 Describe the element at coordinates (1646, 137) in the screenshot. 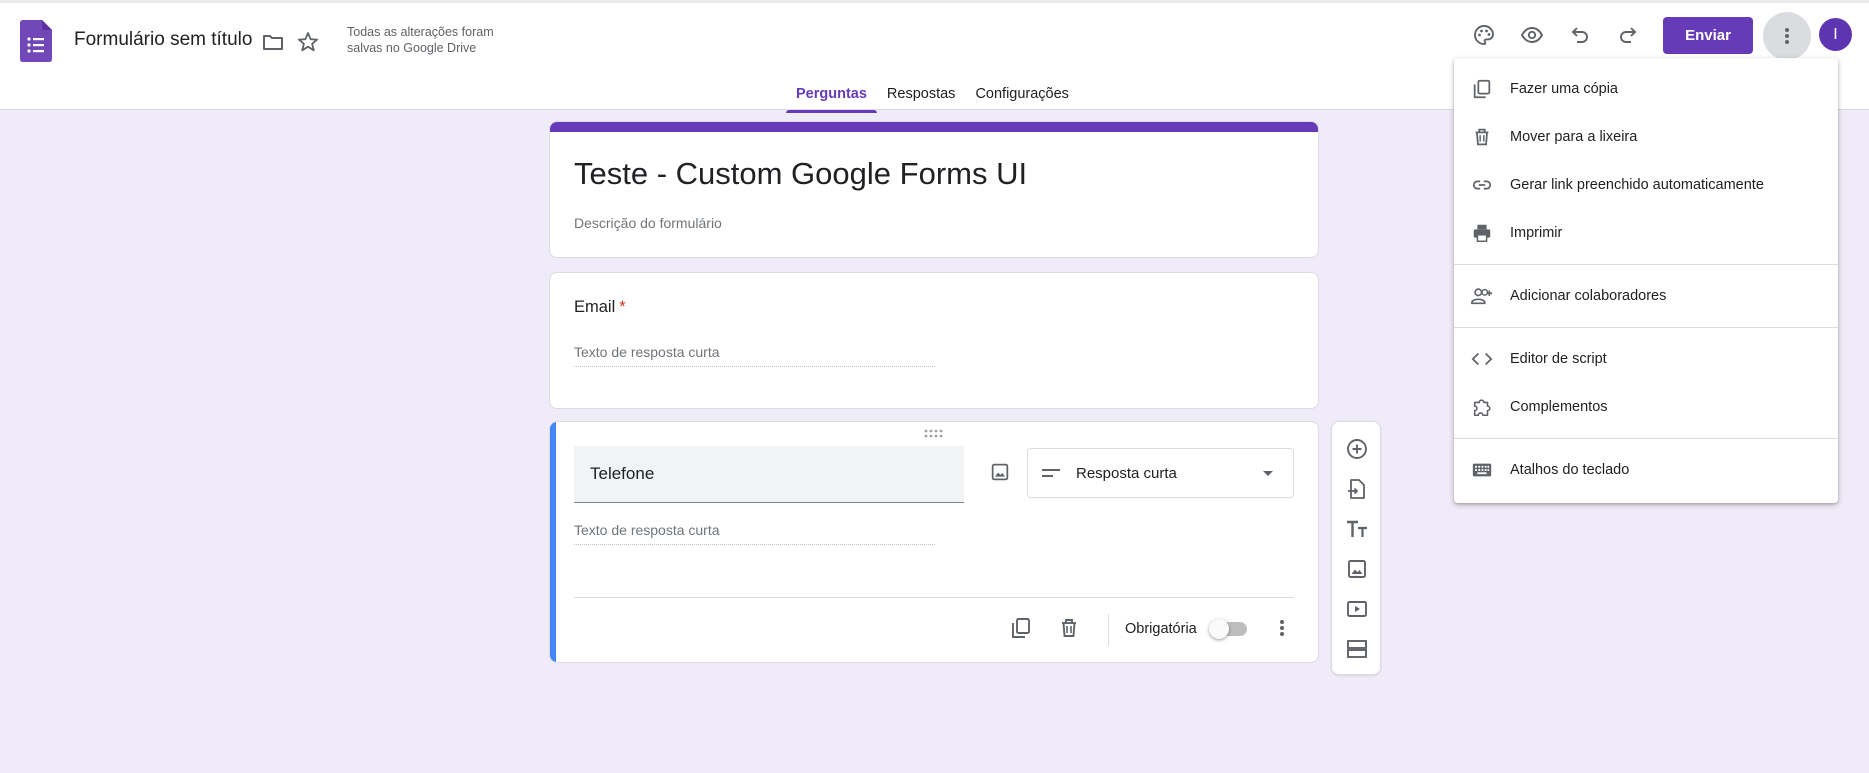

I see `menu-item-move-to-trash: Mover para a lixeira` at that location.